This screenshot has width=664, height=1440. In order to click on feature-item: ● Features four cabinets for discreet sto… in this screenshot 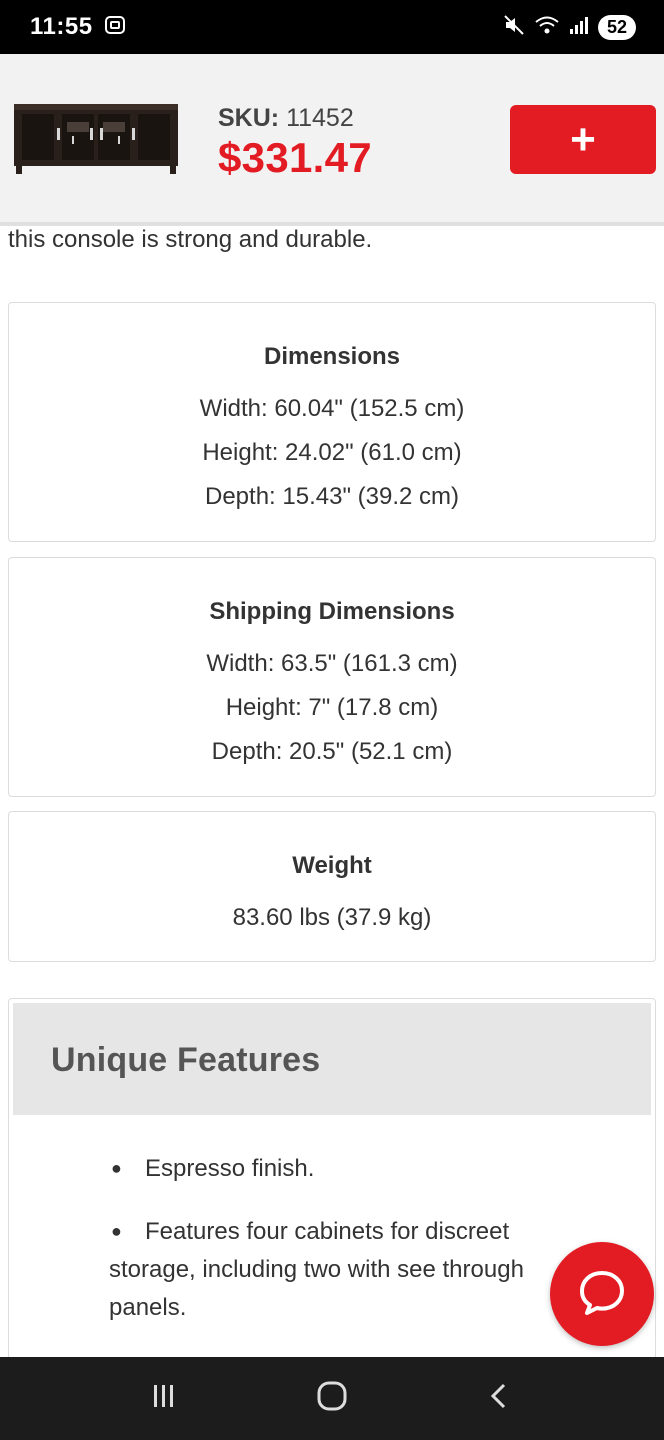, I will do `click(344, 1269)`.